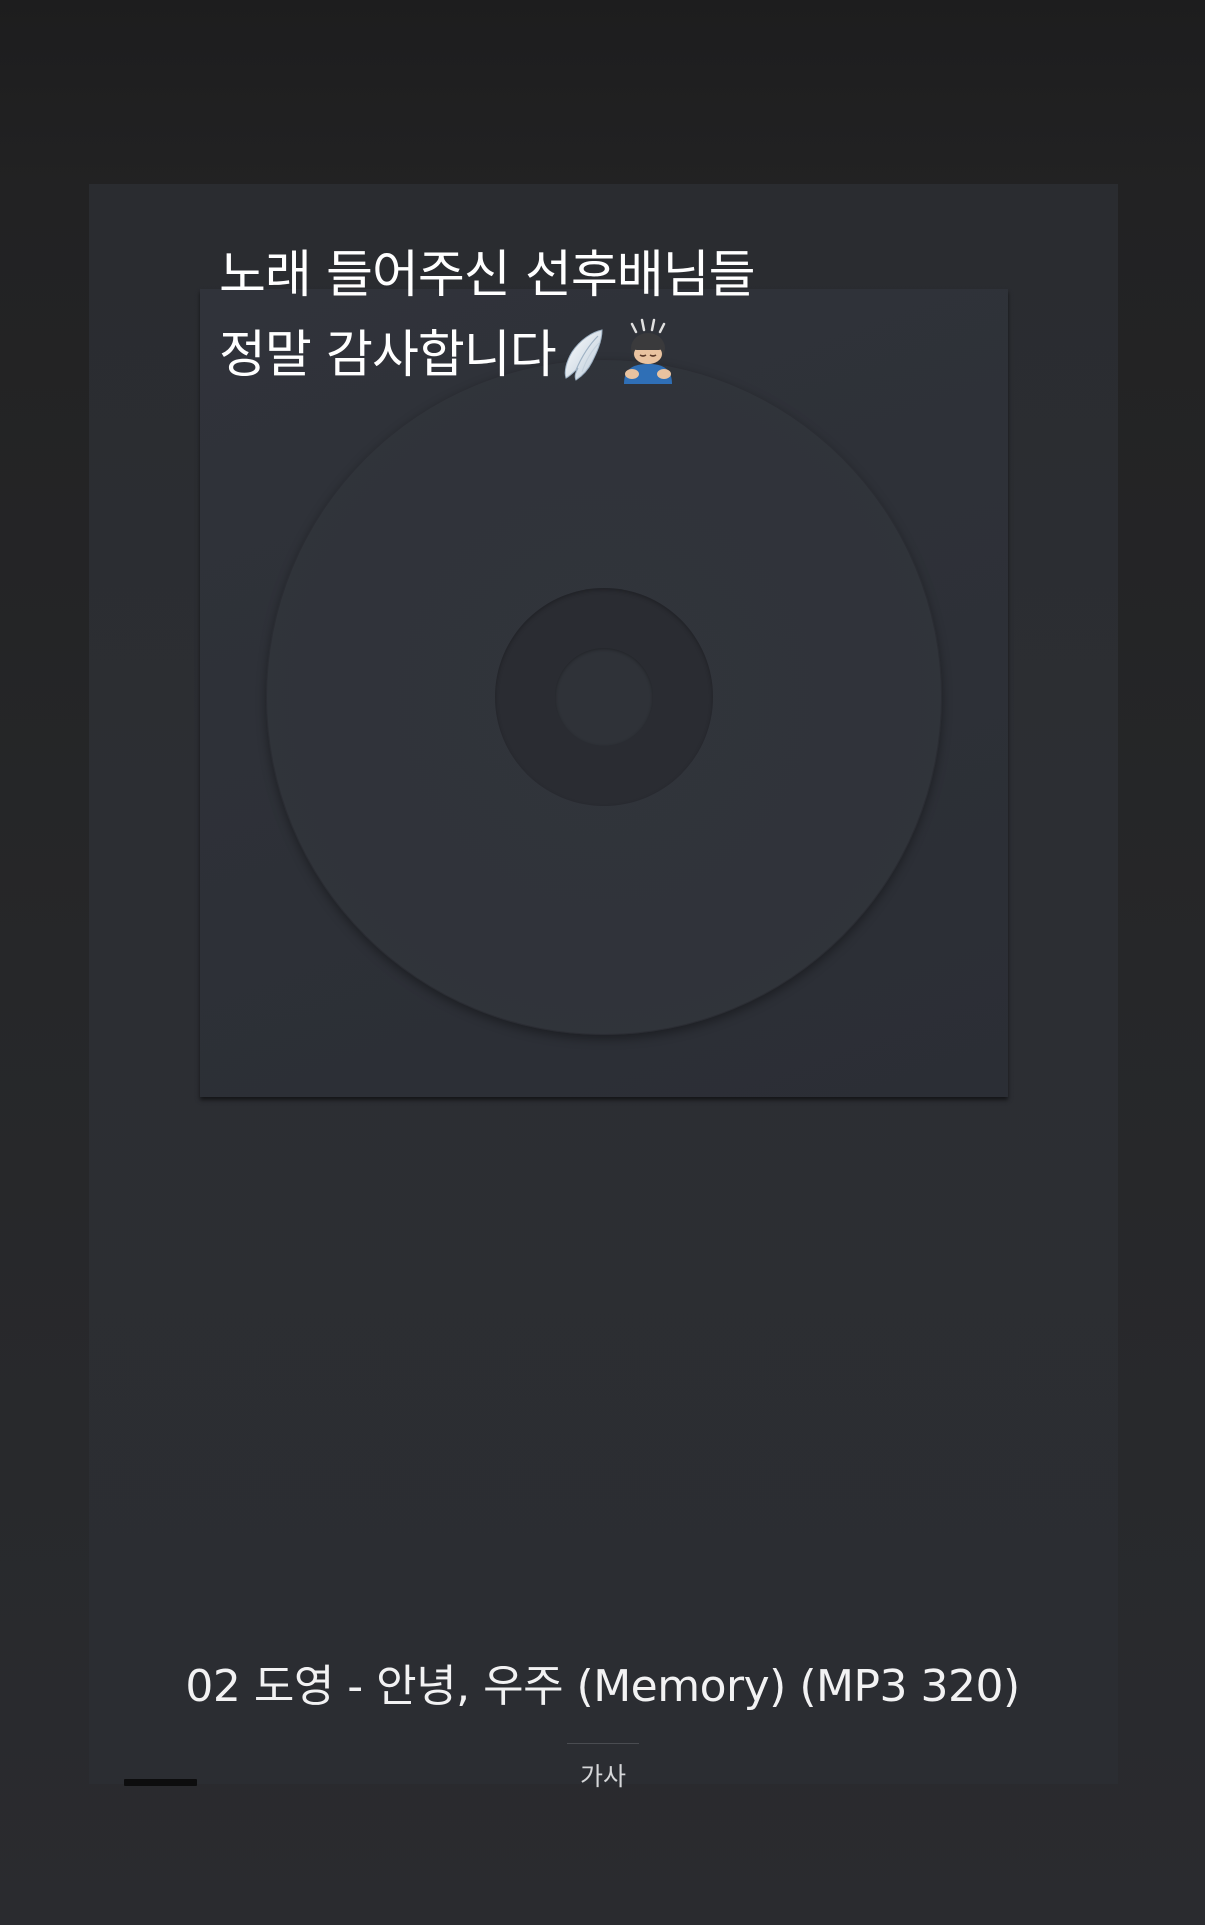  Describe the element at coordinates (602, 1686) in the screenshot. I see `track-title: 02 도영 - 안녕, 우주 (Memory) (MP3 320)` at that location.